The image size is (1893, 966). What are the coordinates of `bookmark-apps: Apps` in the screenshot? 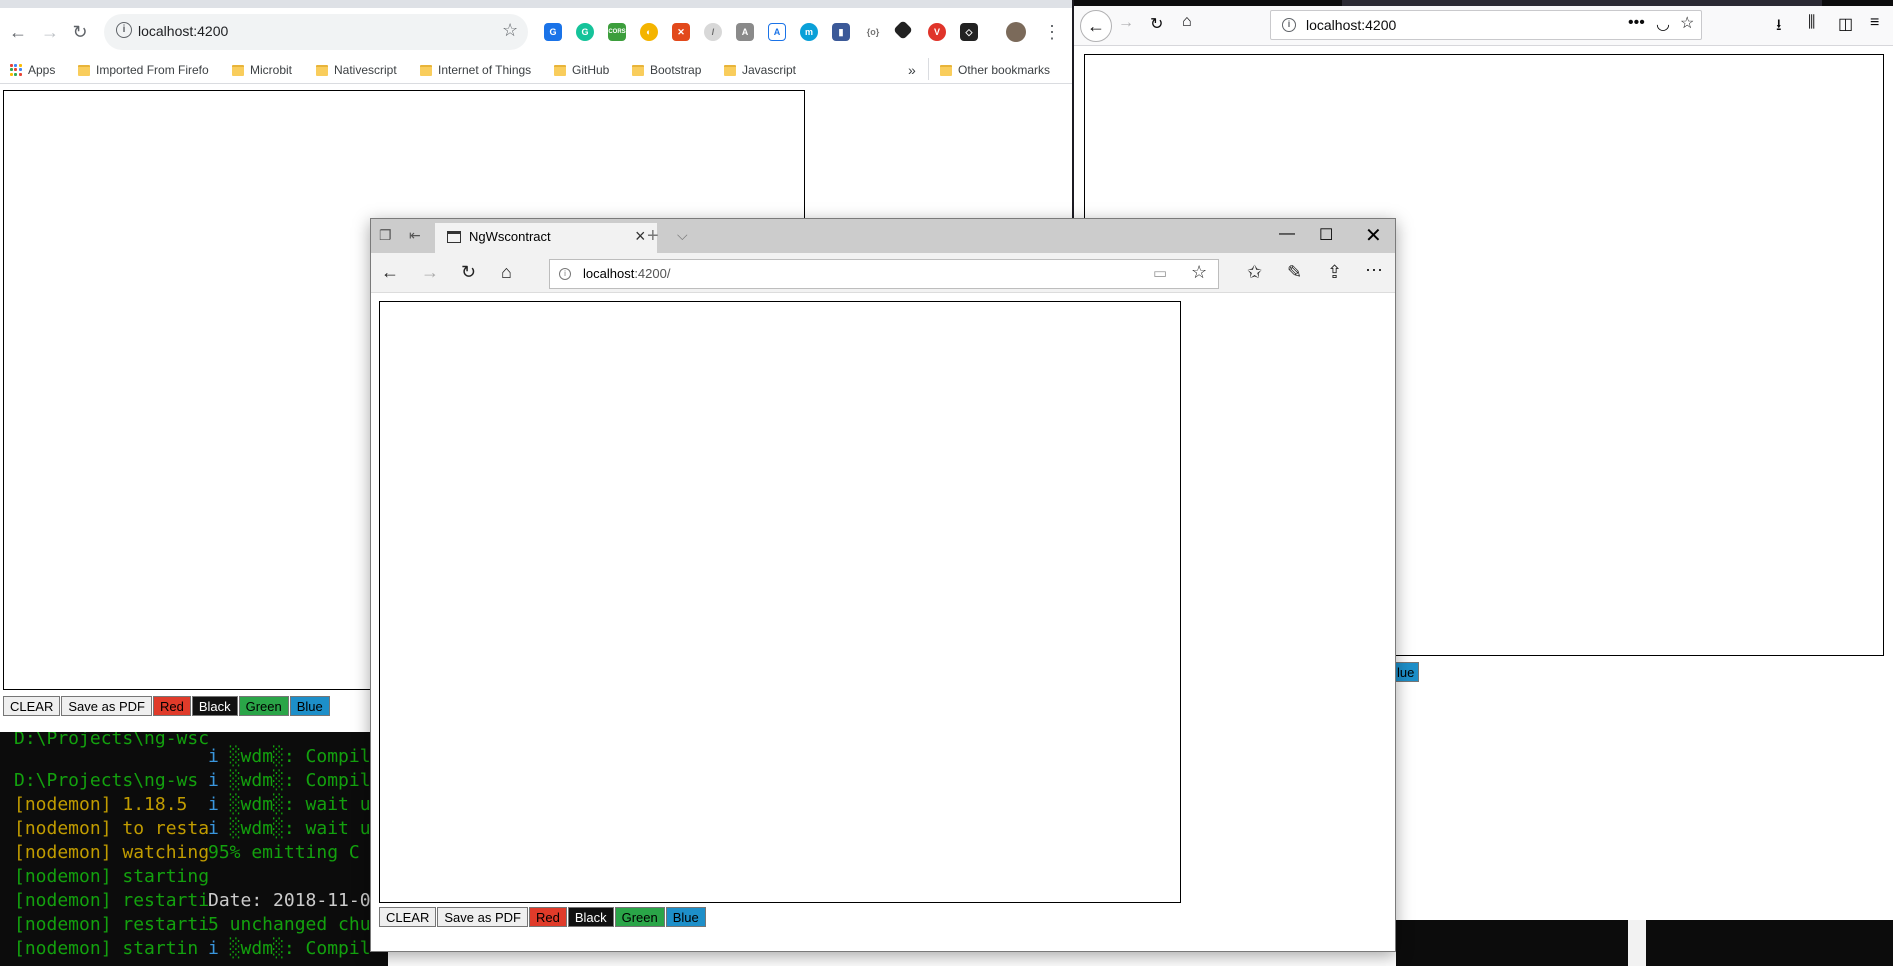 It's located at (32, 70).